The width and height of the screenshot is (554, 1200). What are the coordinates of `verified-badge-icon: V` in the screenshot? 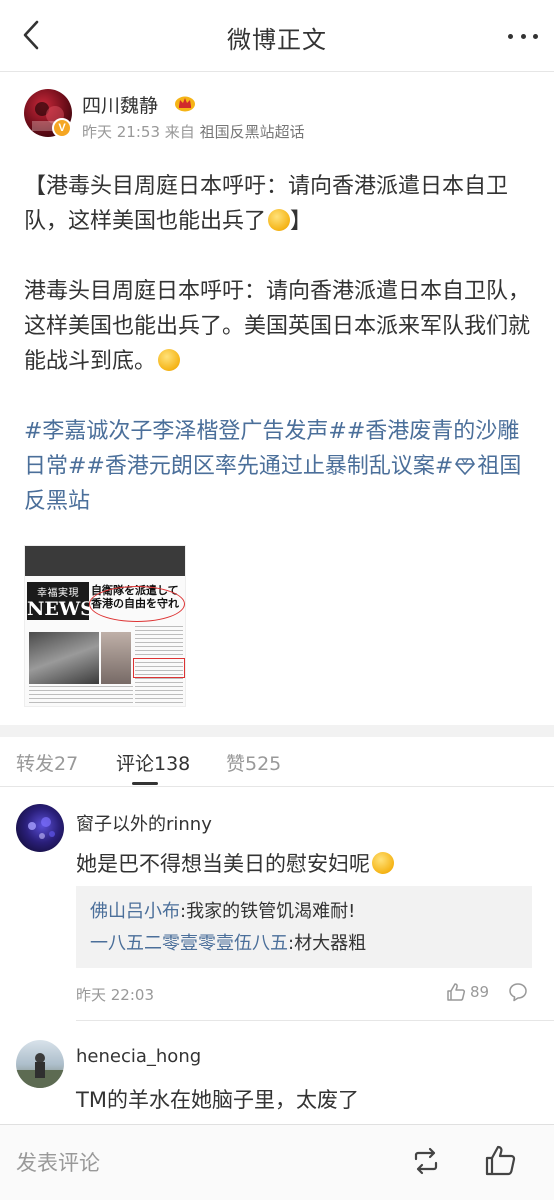 It's located at (62, 128).